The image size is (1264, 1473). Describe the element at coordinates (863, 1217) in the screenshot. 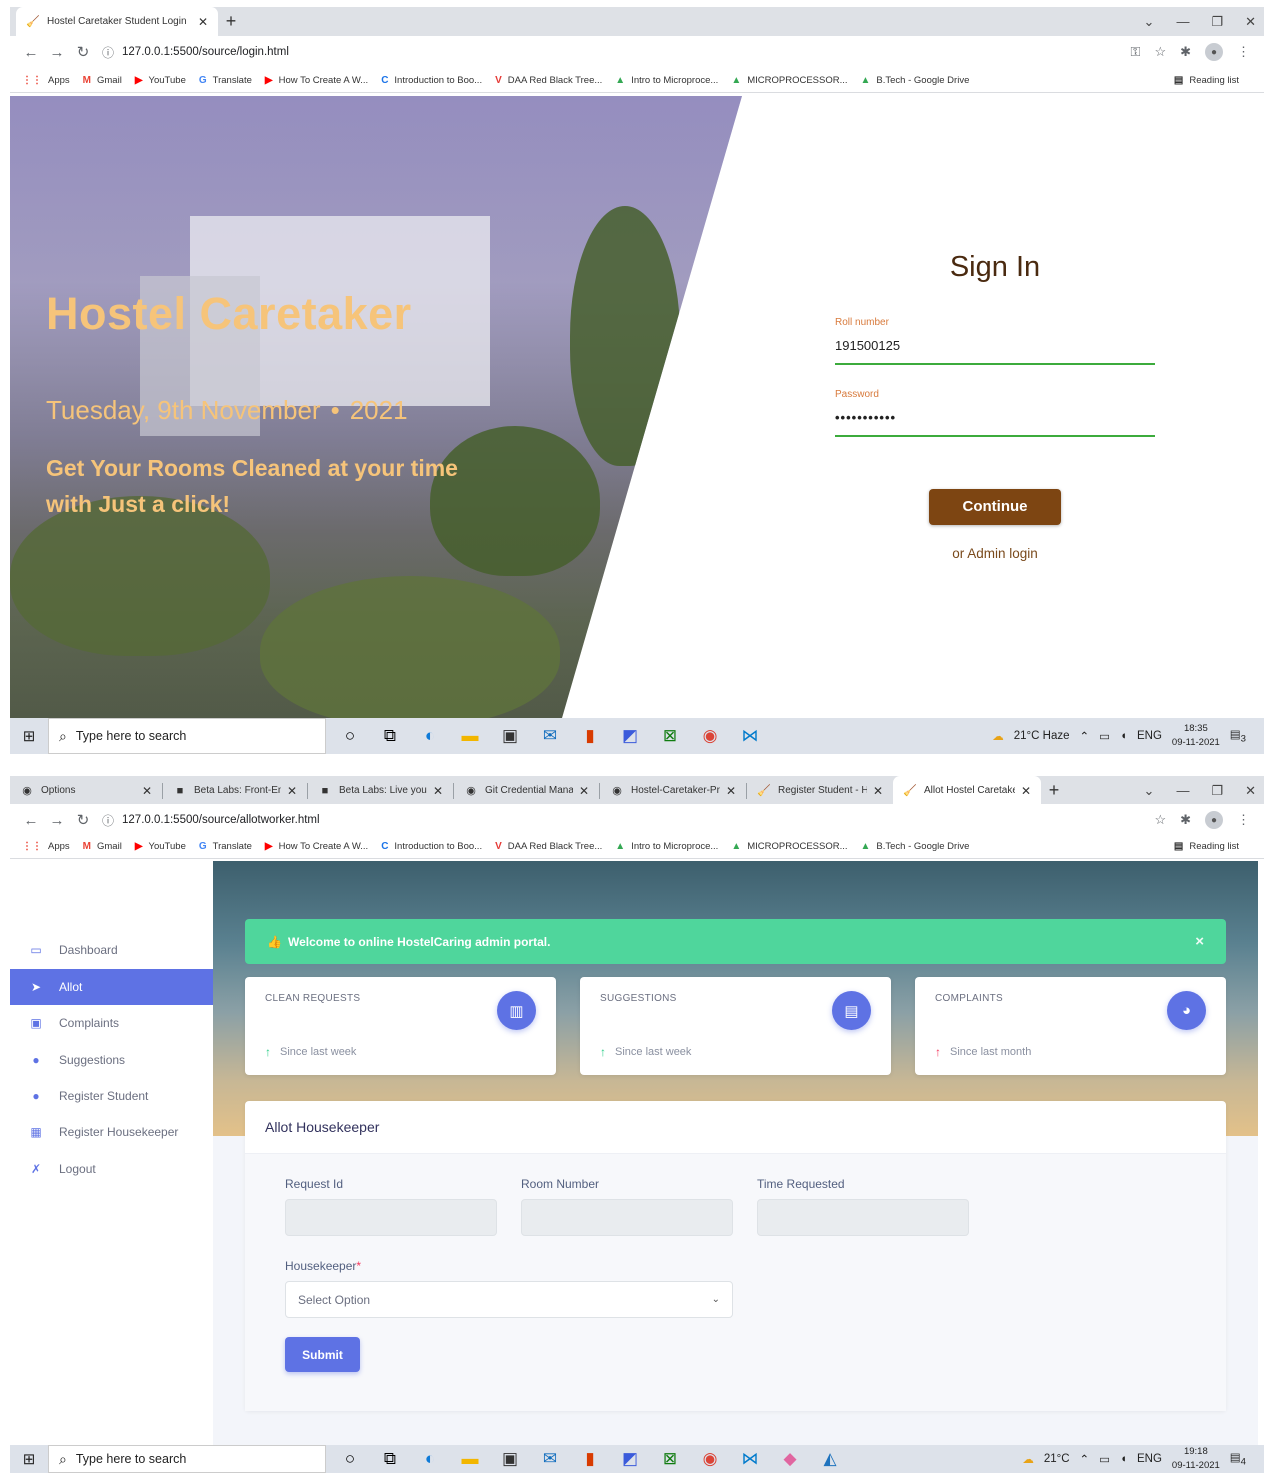

I see `time-requested-input` at that location.